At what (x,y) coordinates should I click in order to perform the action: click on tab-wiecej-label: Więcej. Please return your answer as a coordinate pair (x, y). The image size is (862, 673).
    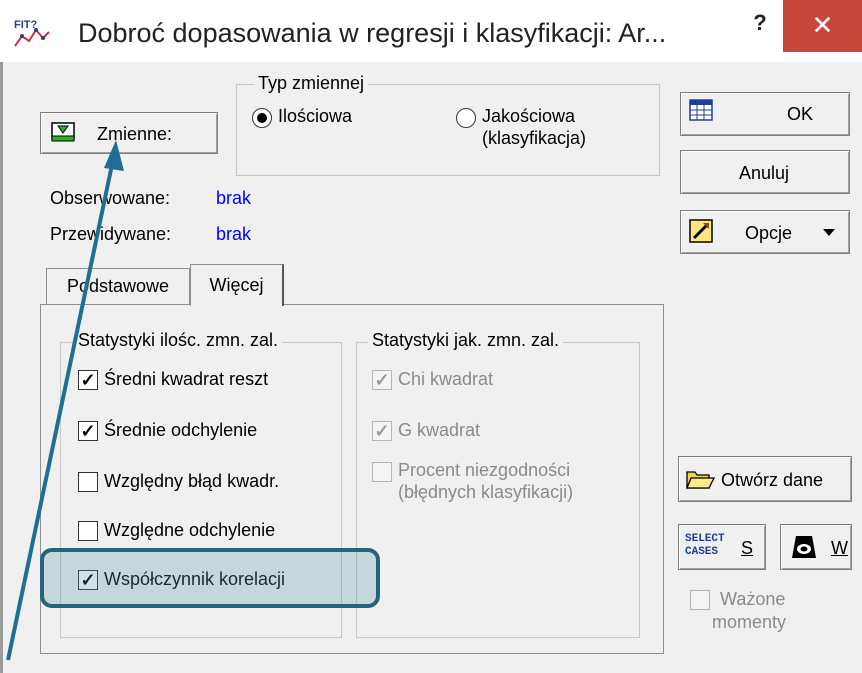
    Looking at the image, I should click on (236, 285).